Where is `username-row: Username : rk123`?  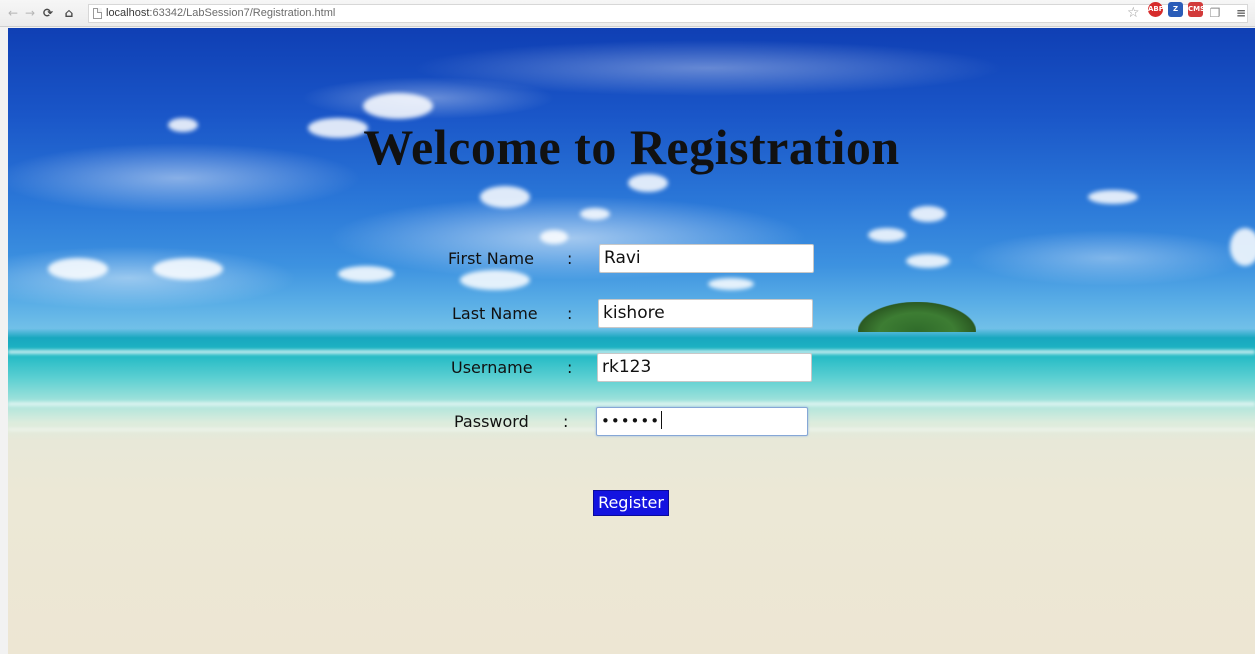
username-row: Username : rk123 is located at coordinates (631, 368).